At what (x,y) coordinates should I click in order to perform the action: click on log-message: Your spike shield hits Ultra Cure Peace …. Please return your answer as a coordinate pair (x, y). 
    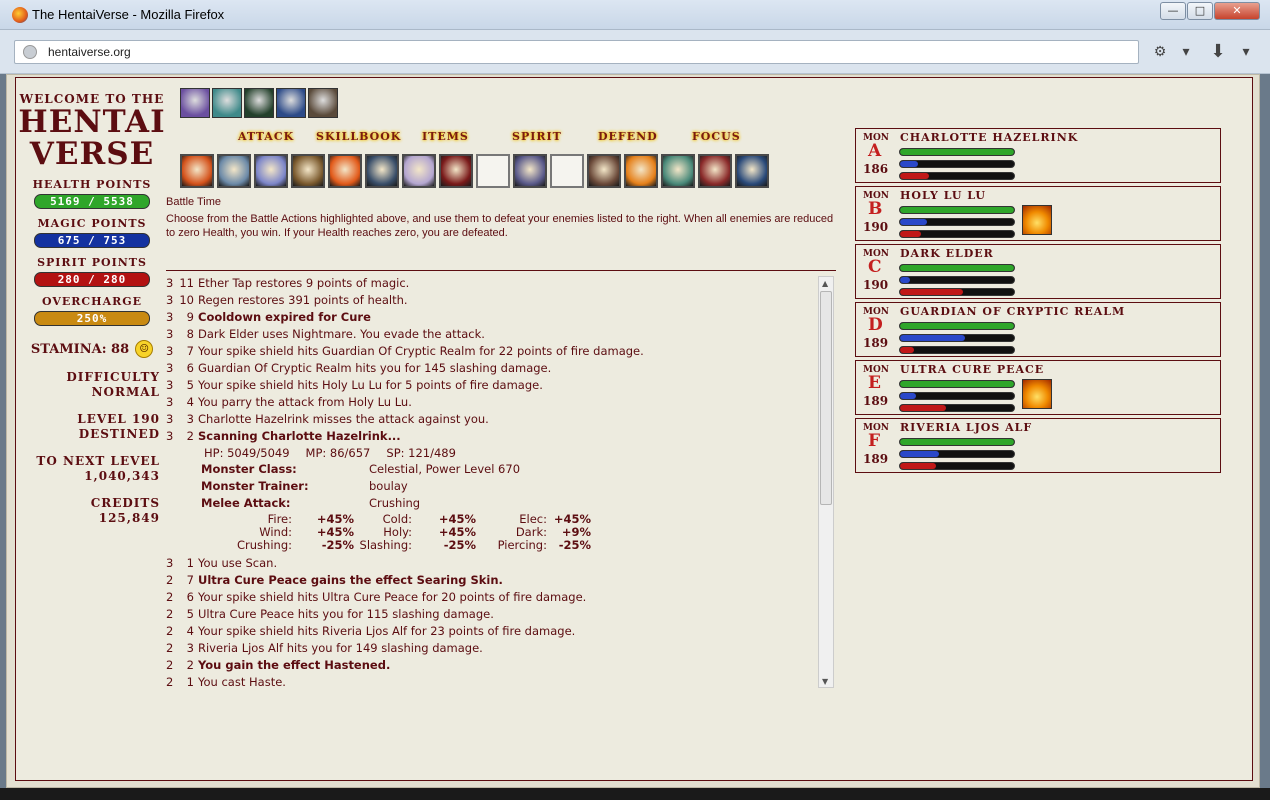
    Looking at the image, I should click on (392, 597).